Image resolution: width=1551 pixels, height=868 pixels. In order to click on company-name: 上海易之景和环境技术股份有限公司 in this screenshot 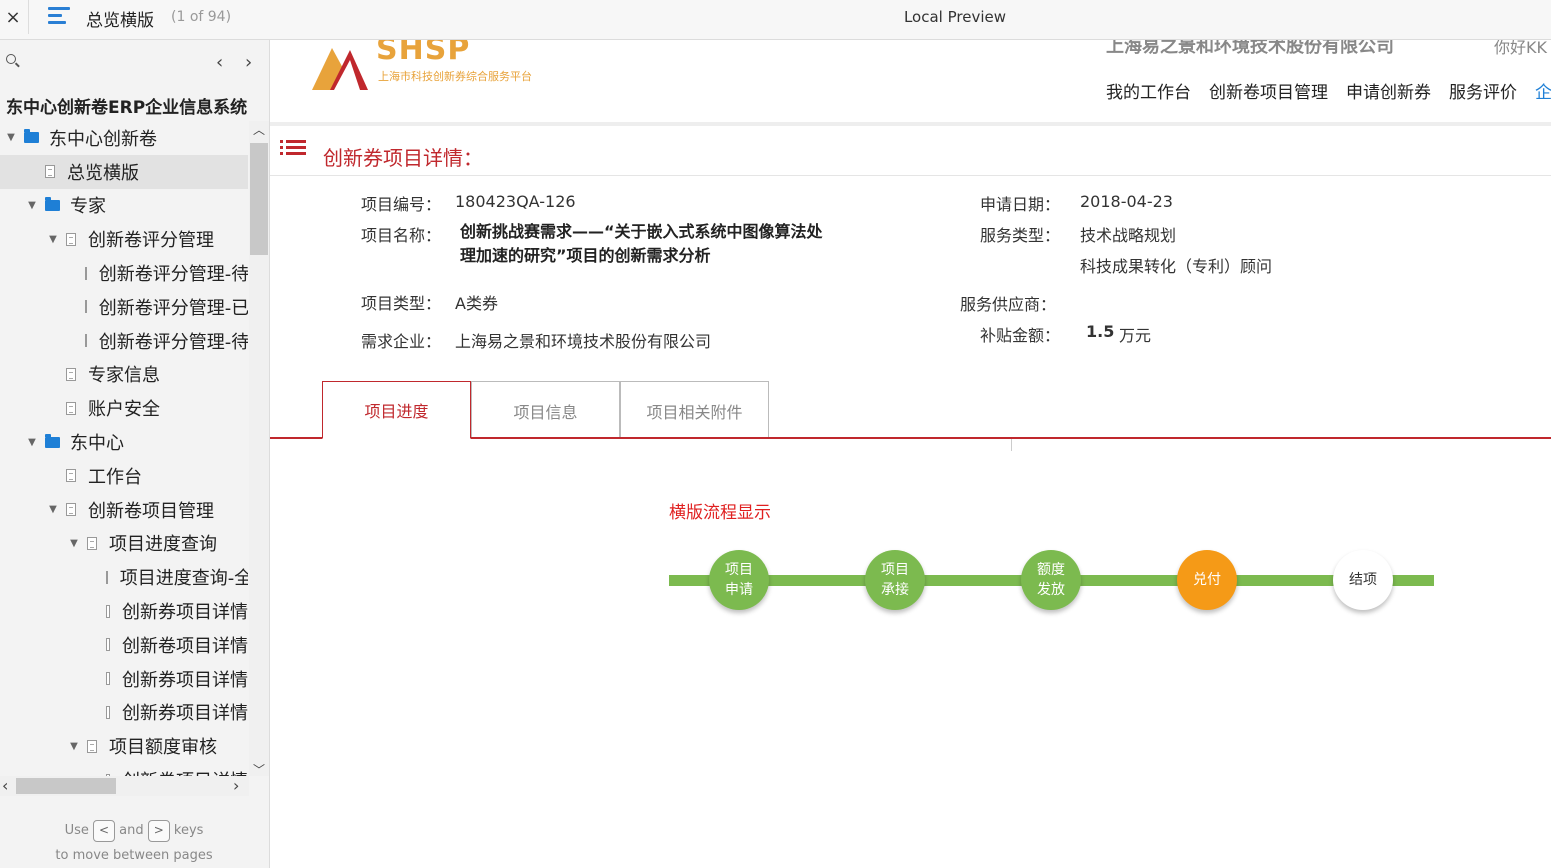, I will do `click(1250, 48)`.